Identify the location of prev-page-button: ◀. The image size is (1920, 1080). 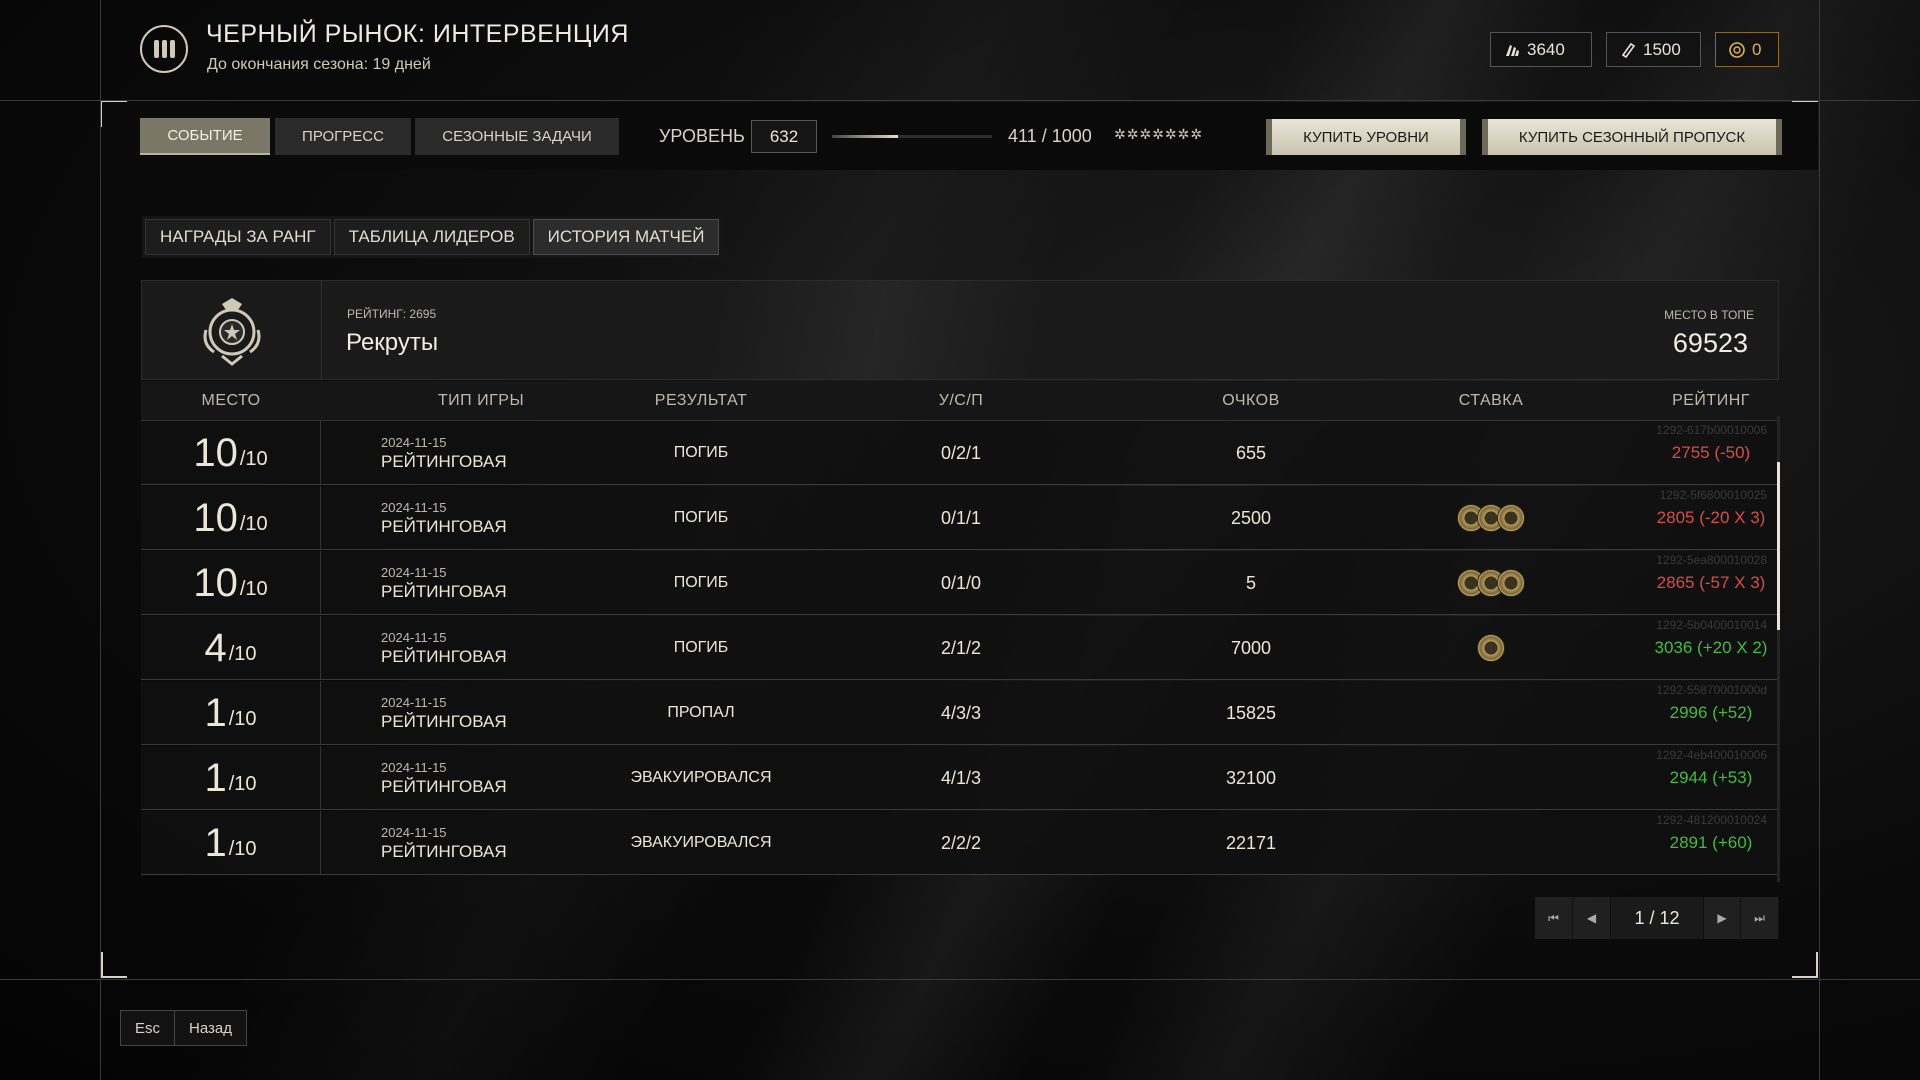
(1592, 918).